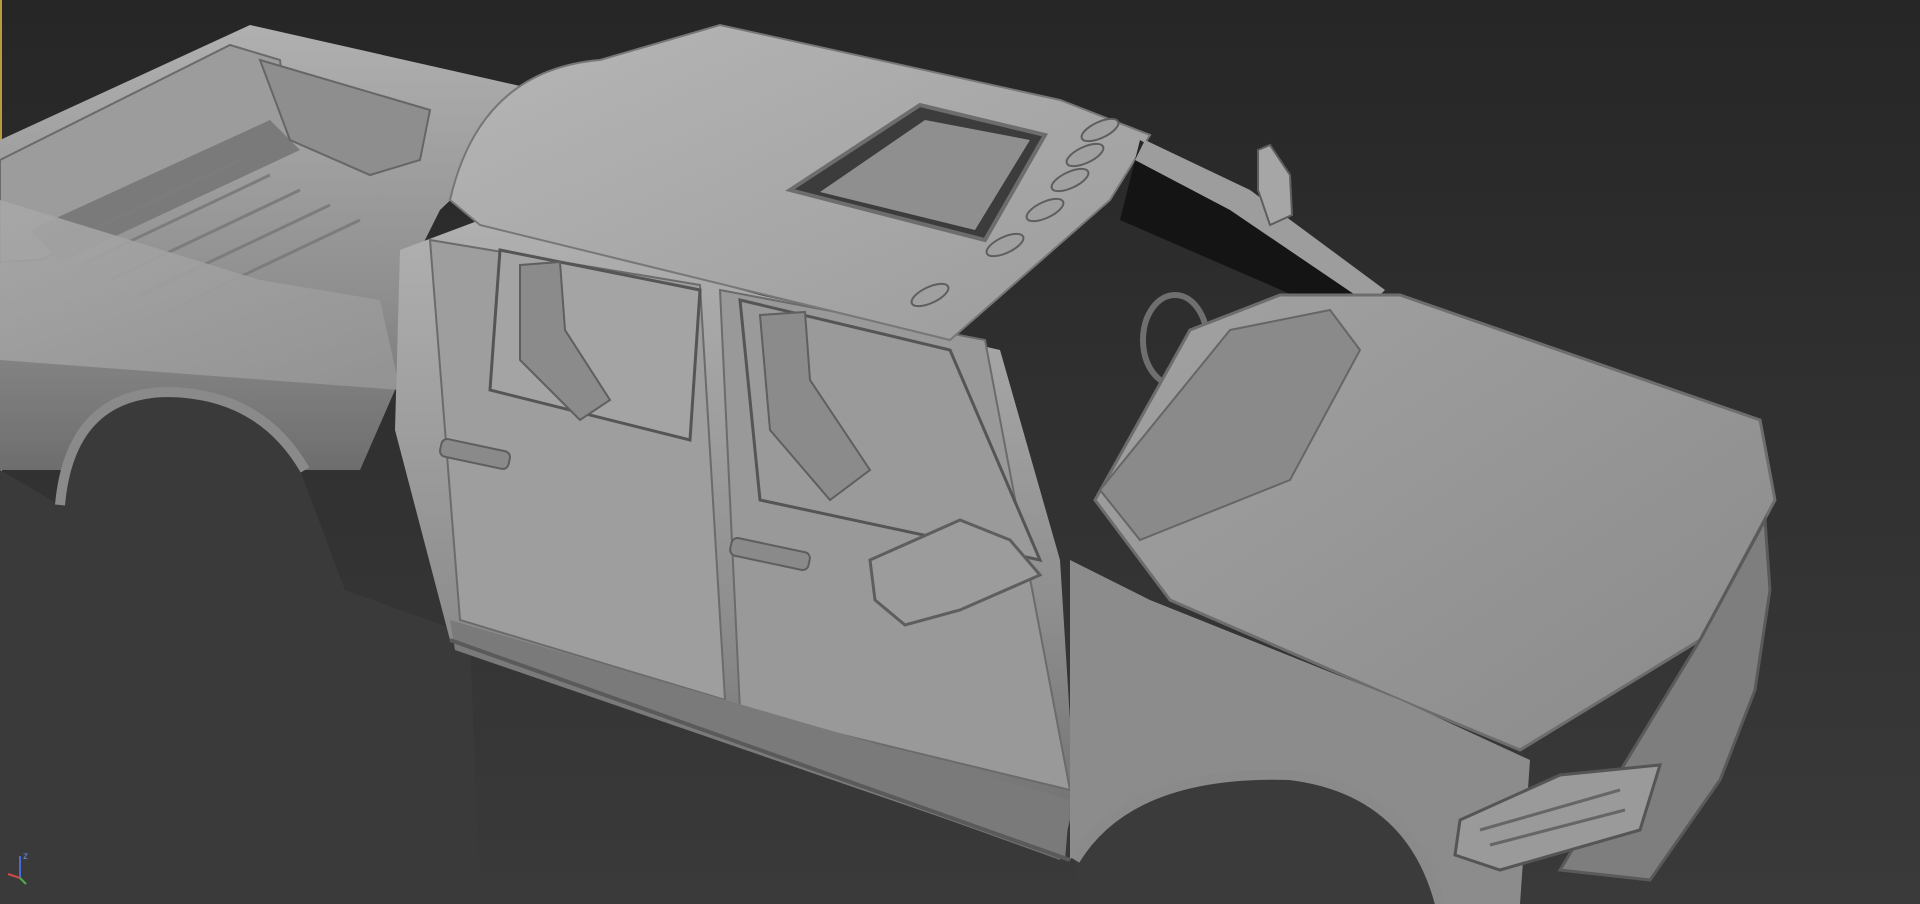  I want to click on z-axis-label: z, so click(25, 856).